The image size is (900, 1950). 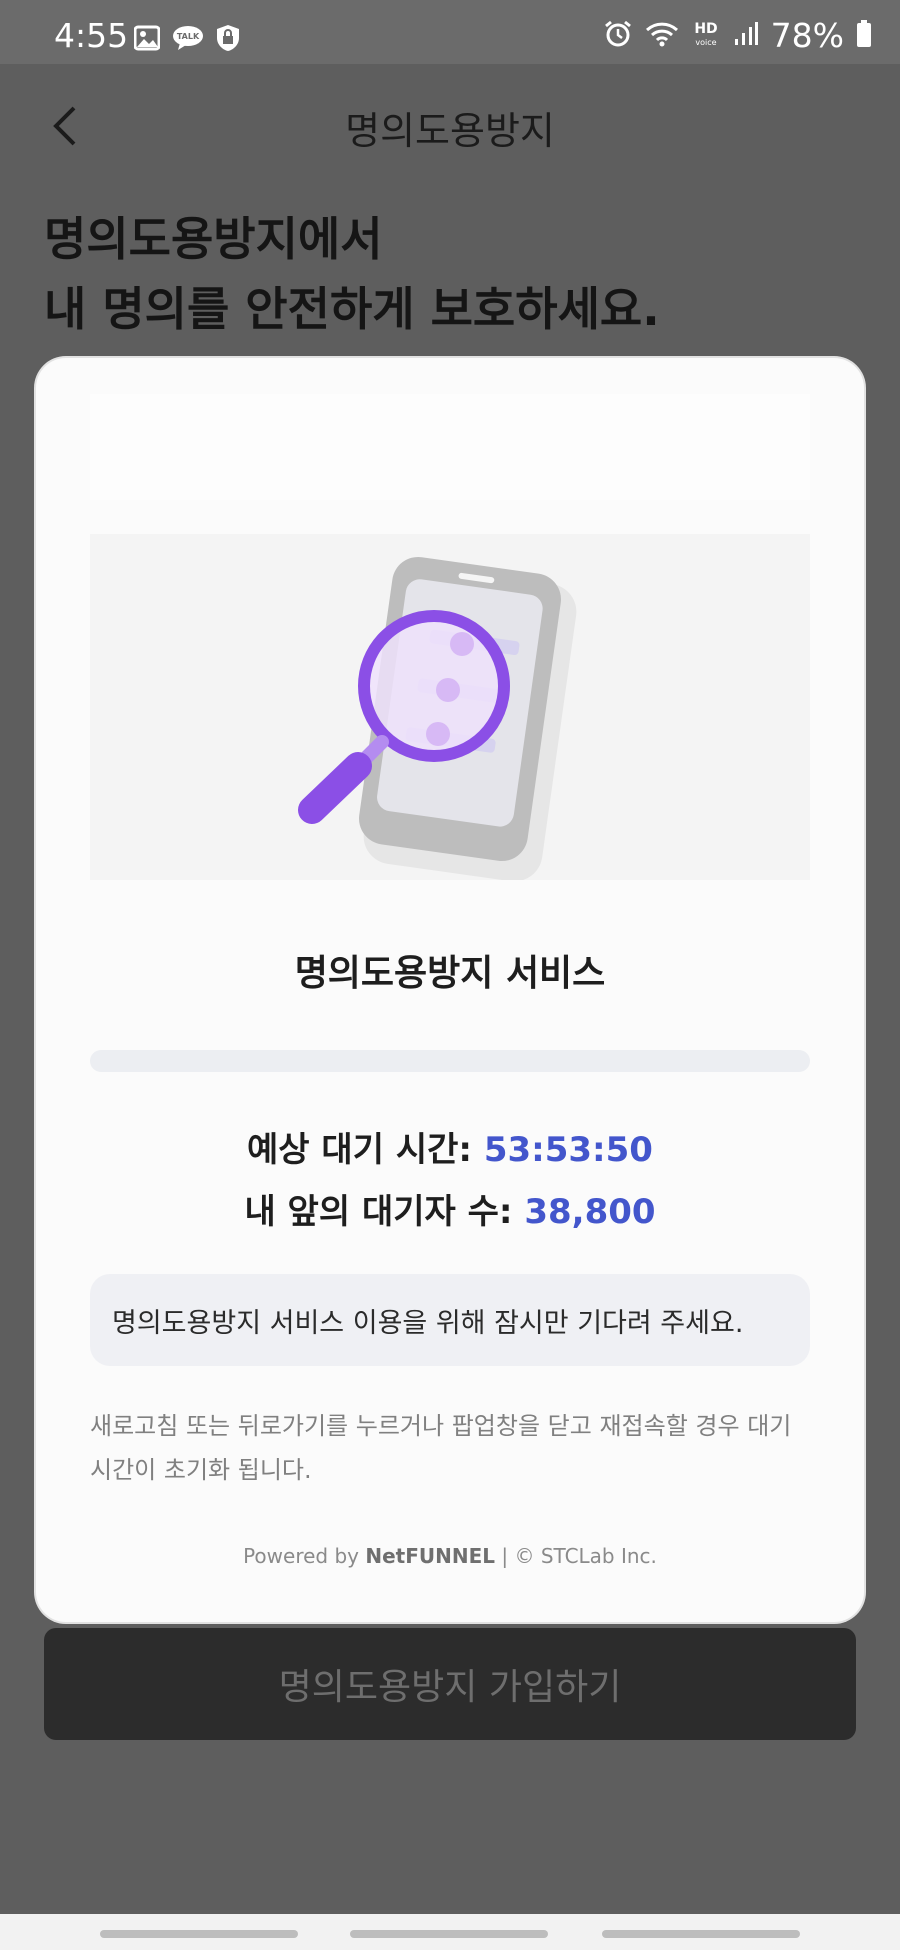 I want to click on nav-back-button, so click(x=701, y=1934).